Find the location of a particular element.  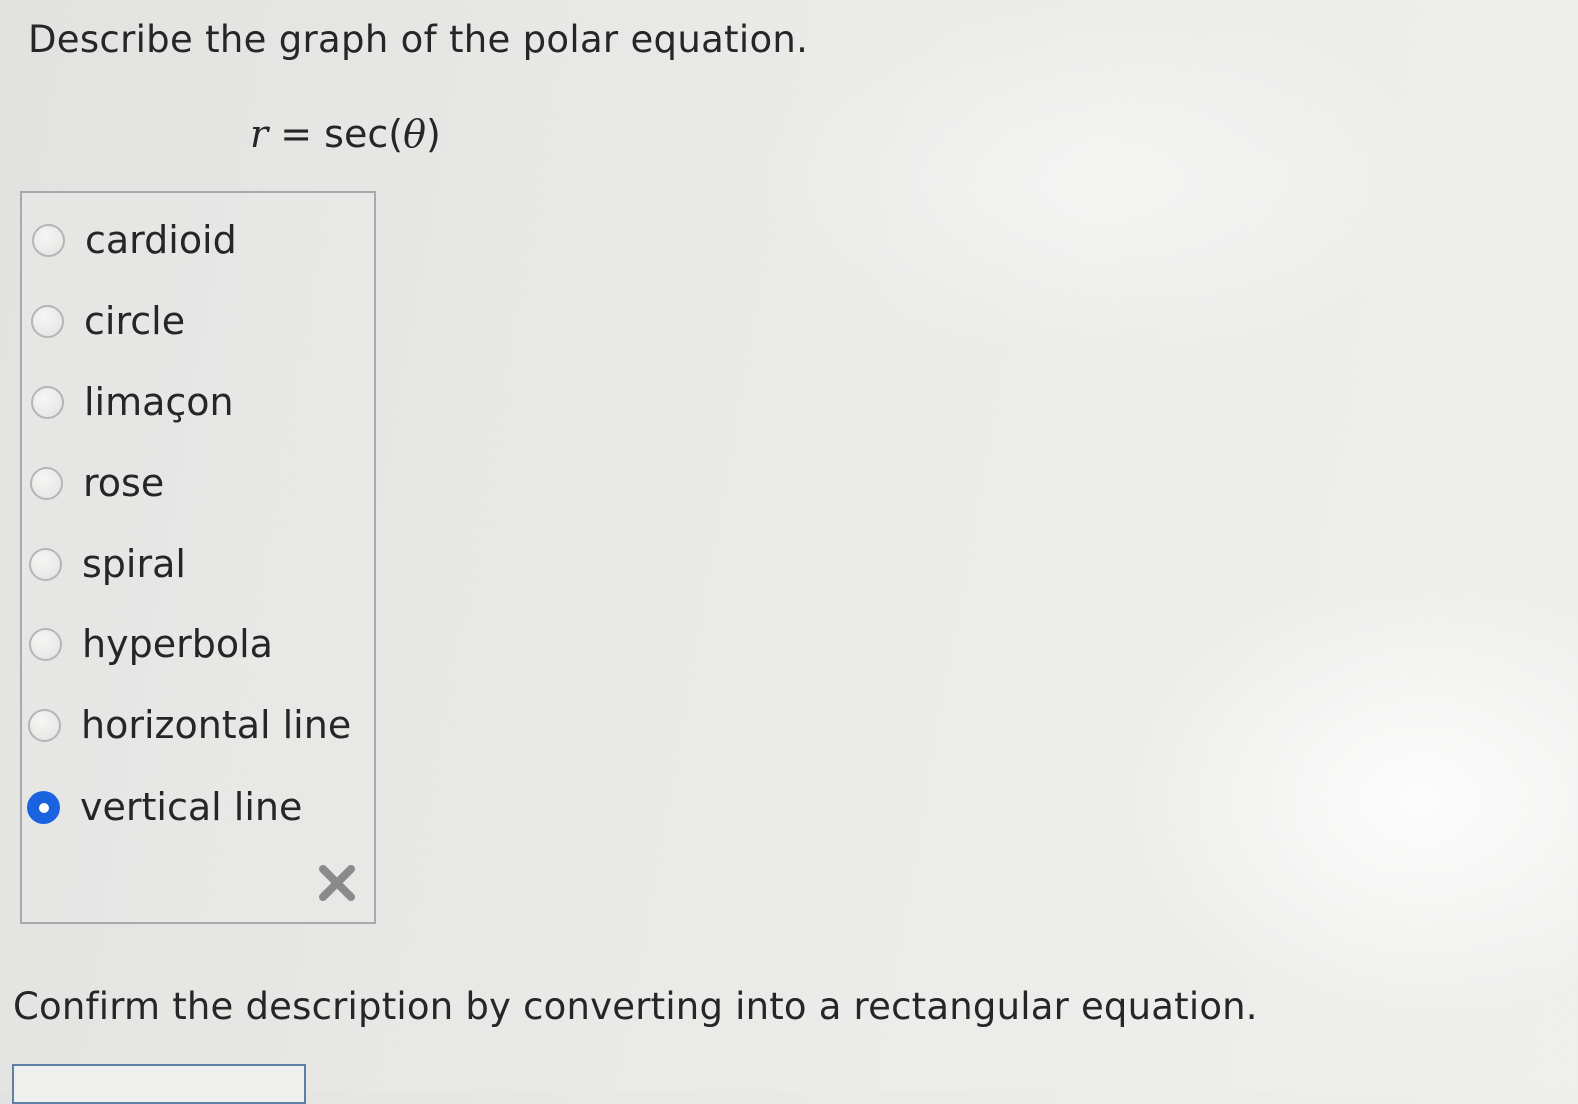

choice-rose: rose is located at coordinates (97, 483).